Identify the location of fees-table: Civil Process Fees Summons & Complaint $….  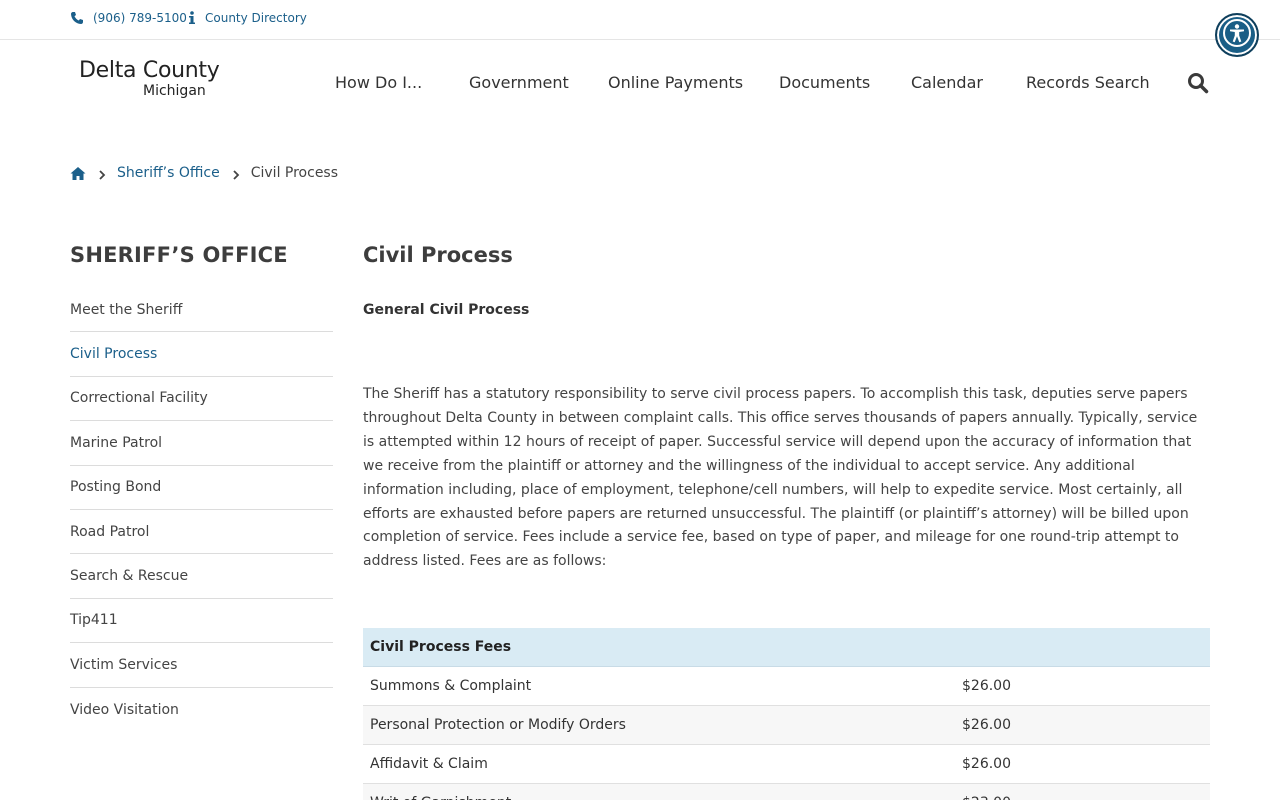
(786, 714).